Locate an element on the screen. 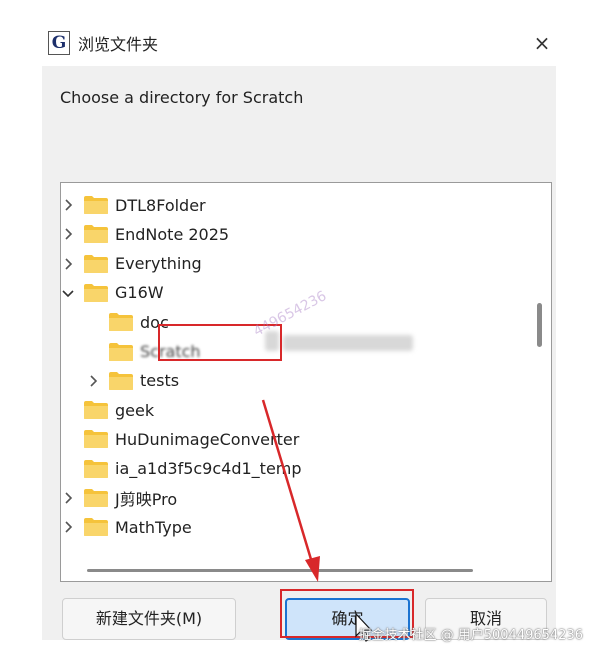 Image resolution: width=599 pixels, height=661 pixels. new-folder-button: 新建文件夹(M) is located at coordinates (149, 619).